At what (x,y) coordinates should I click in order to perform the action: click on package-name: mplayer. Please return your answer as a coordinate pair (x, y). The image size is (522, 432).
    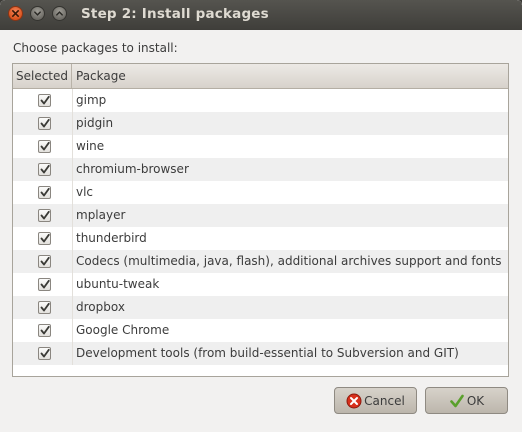
    Looking at the image, I should click on (101, 215).